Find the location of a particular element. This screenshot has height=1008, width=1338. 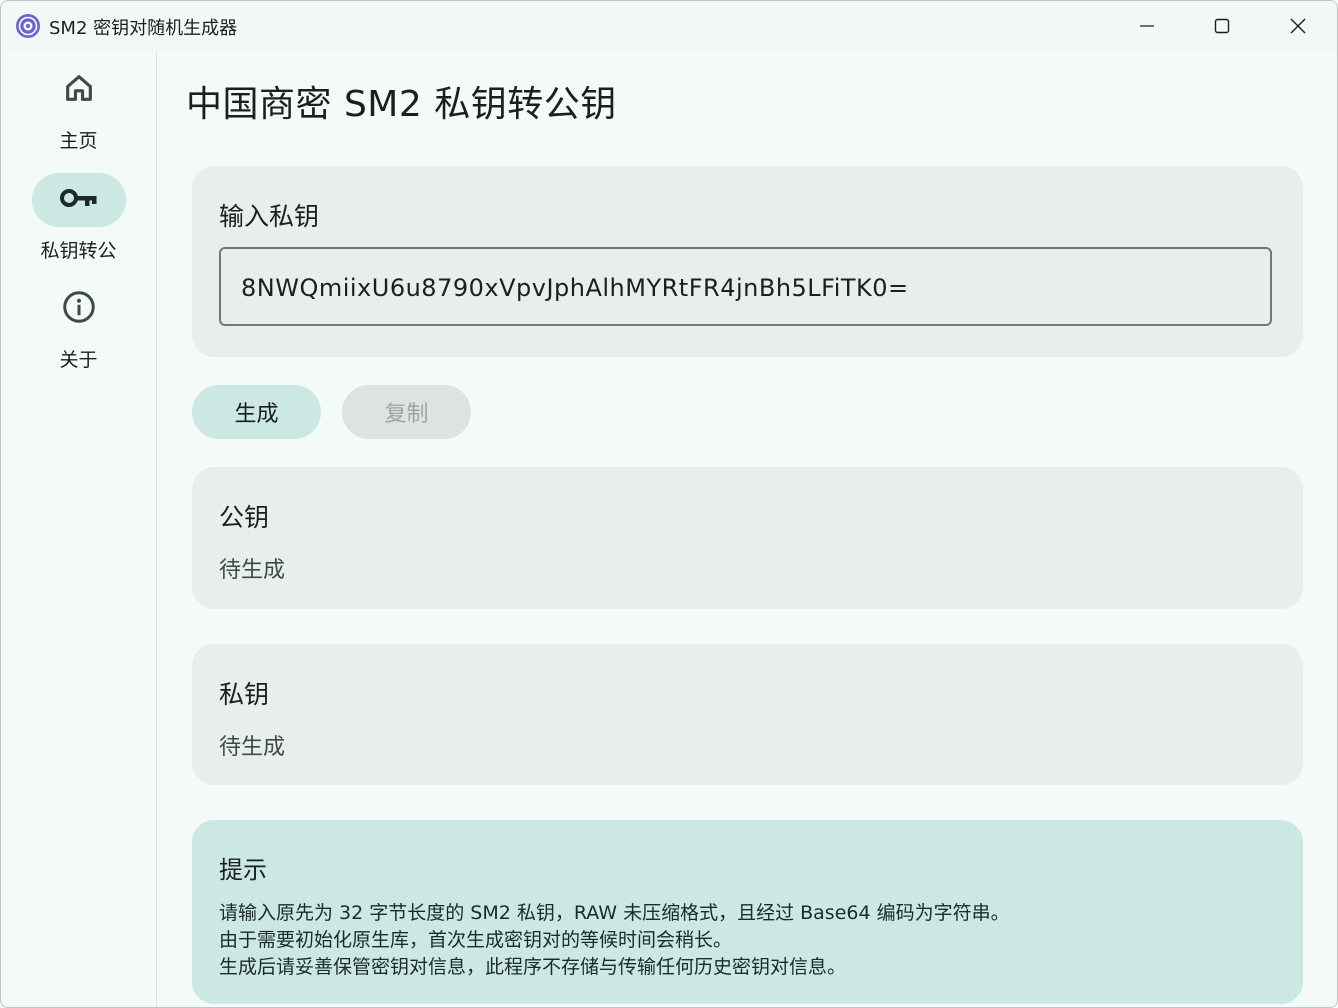

sidebar-item-private-to-public: 私钥转公 is located at coordinates (78, 223).